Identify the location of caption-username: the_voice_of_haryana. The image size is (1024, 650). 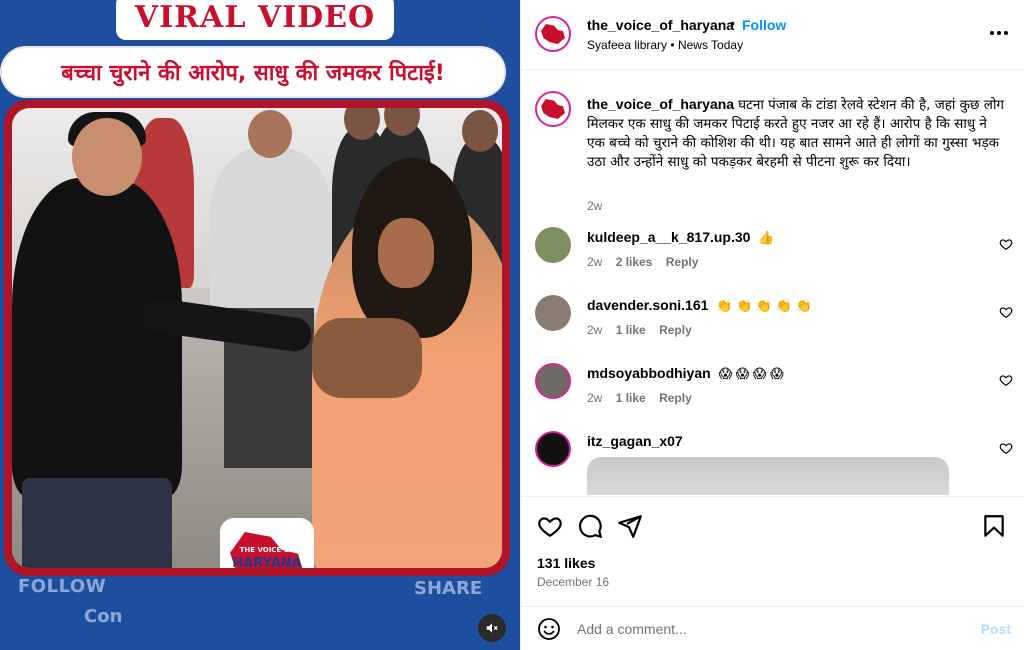
(660, 104).